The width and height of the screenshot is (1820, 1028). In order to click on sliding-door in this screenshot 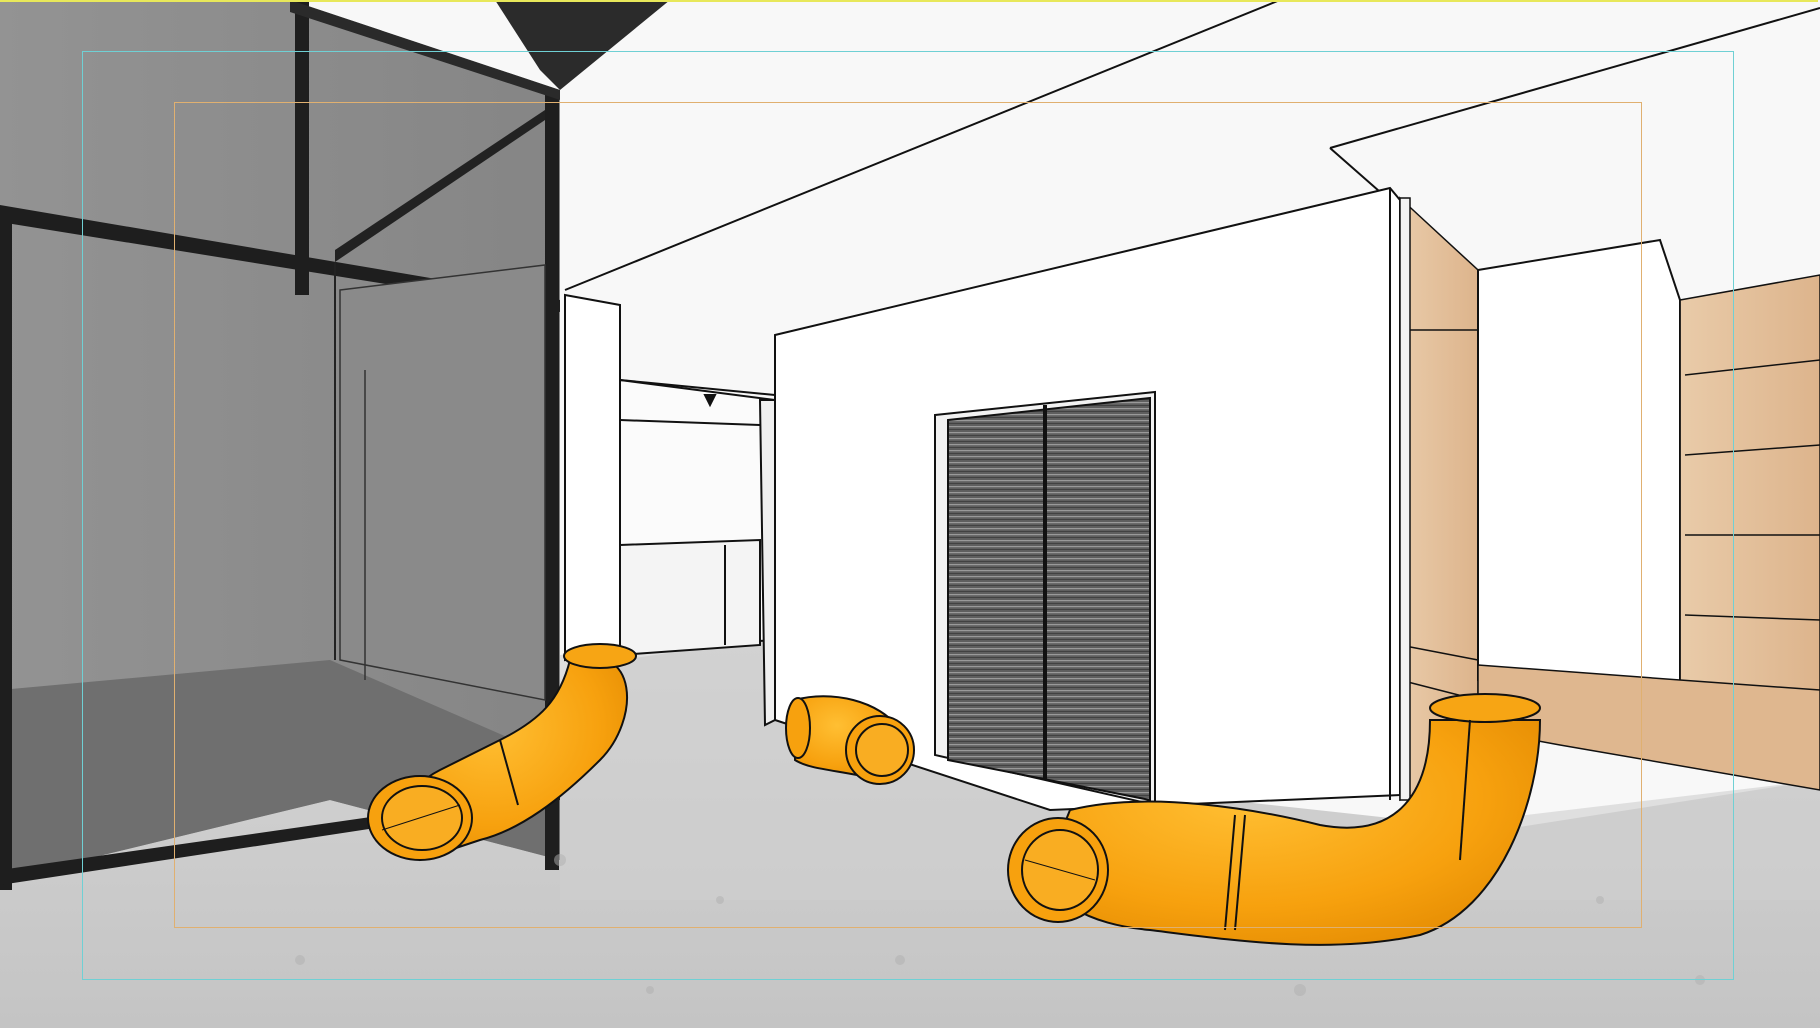, I will do `click(1045, 598)`.